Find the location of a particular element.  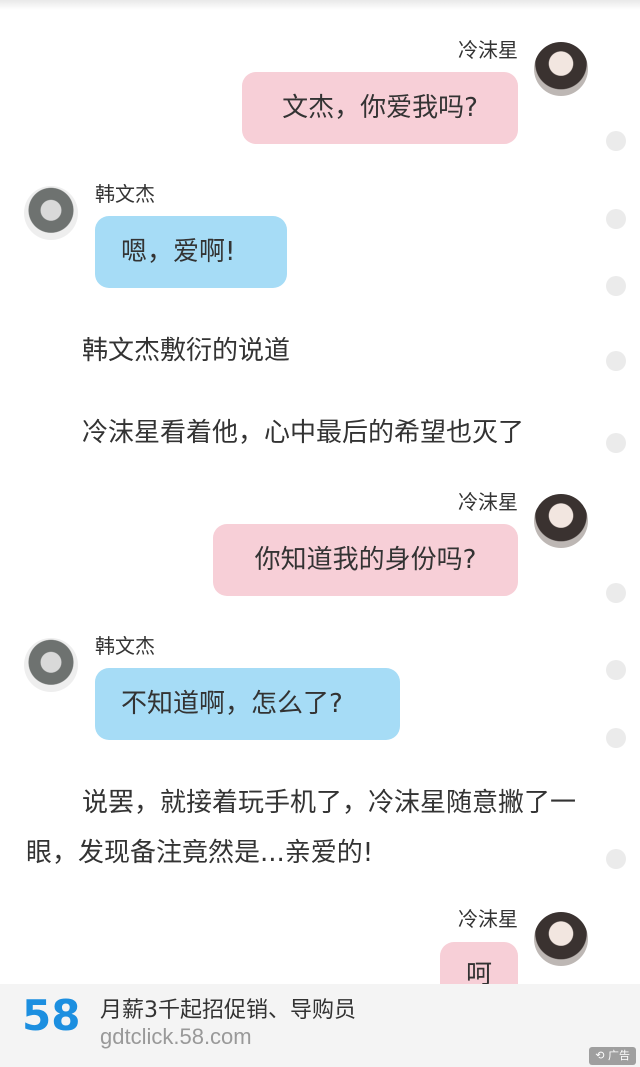

ad-title: 月薪3千起招促销、导购员 is located at coordinates (228, 1008).